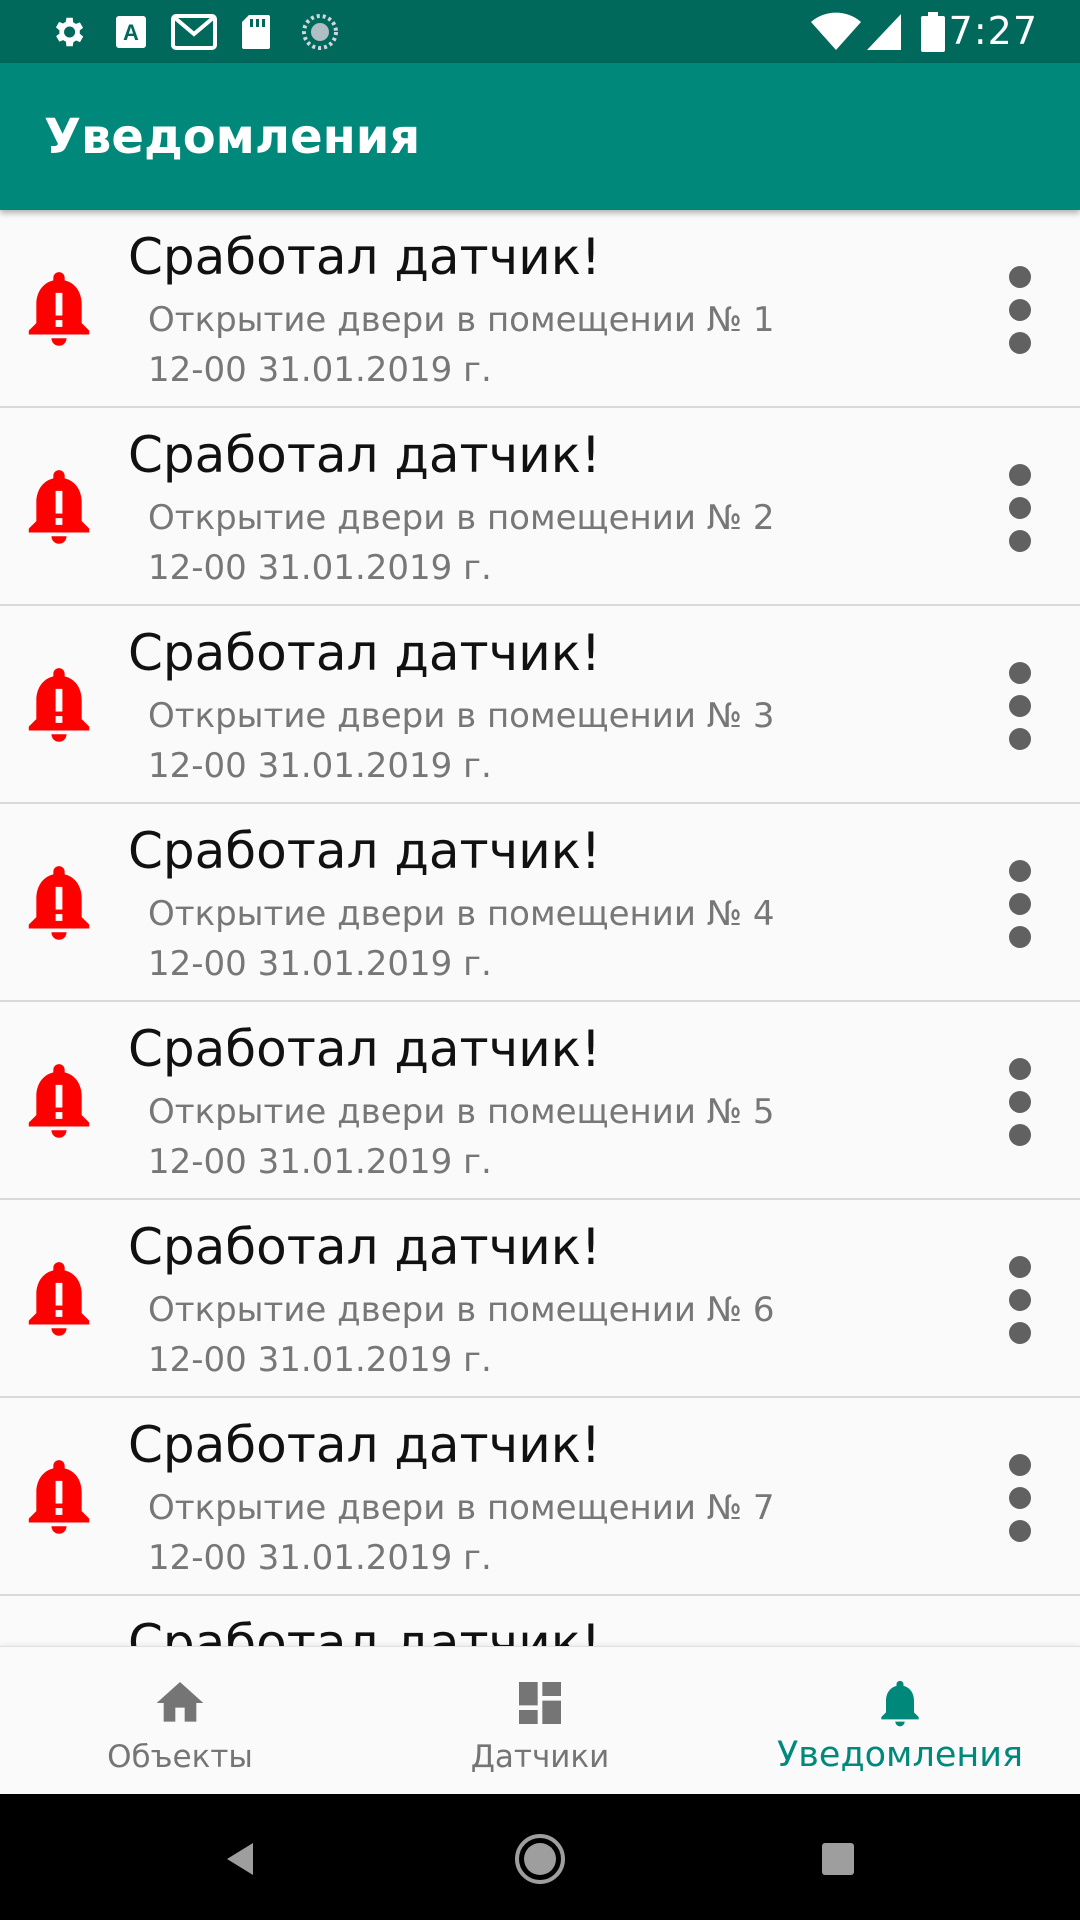  Describe the element at coordinates (461, 716) in the screenshot. I see `notification-description: Открытие двери в помещении № 3` at that location.